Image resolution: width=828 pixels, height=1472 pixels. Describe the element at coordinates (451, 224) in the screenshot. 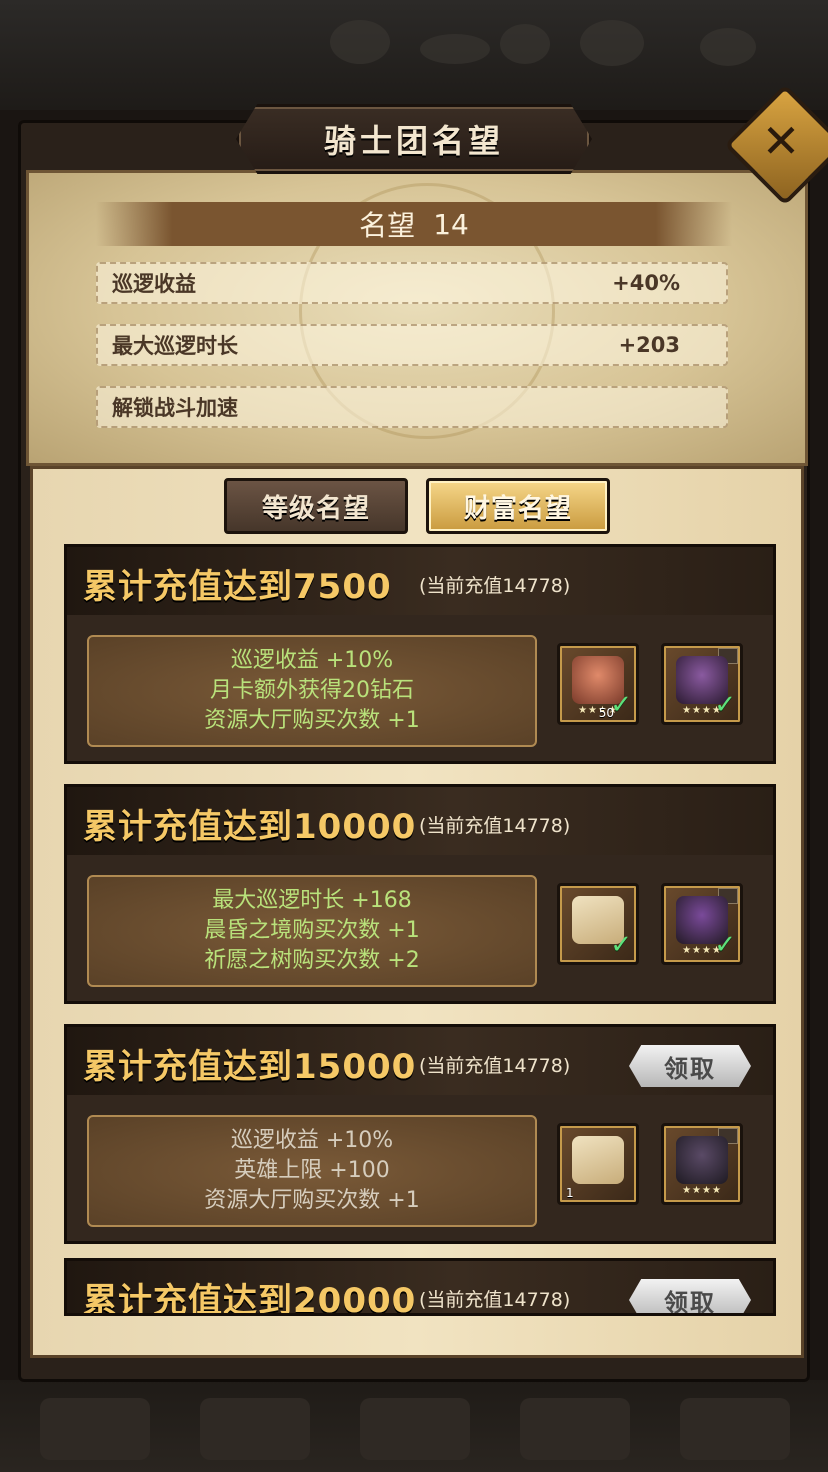

I see `reputation-level: 14` at that location.